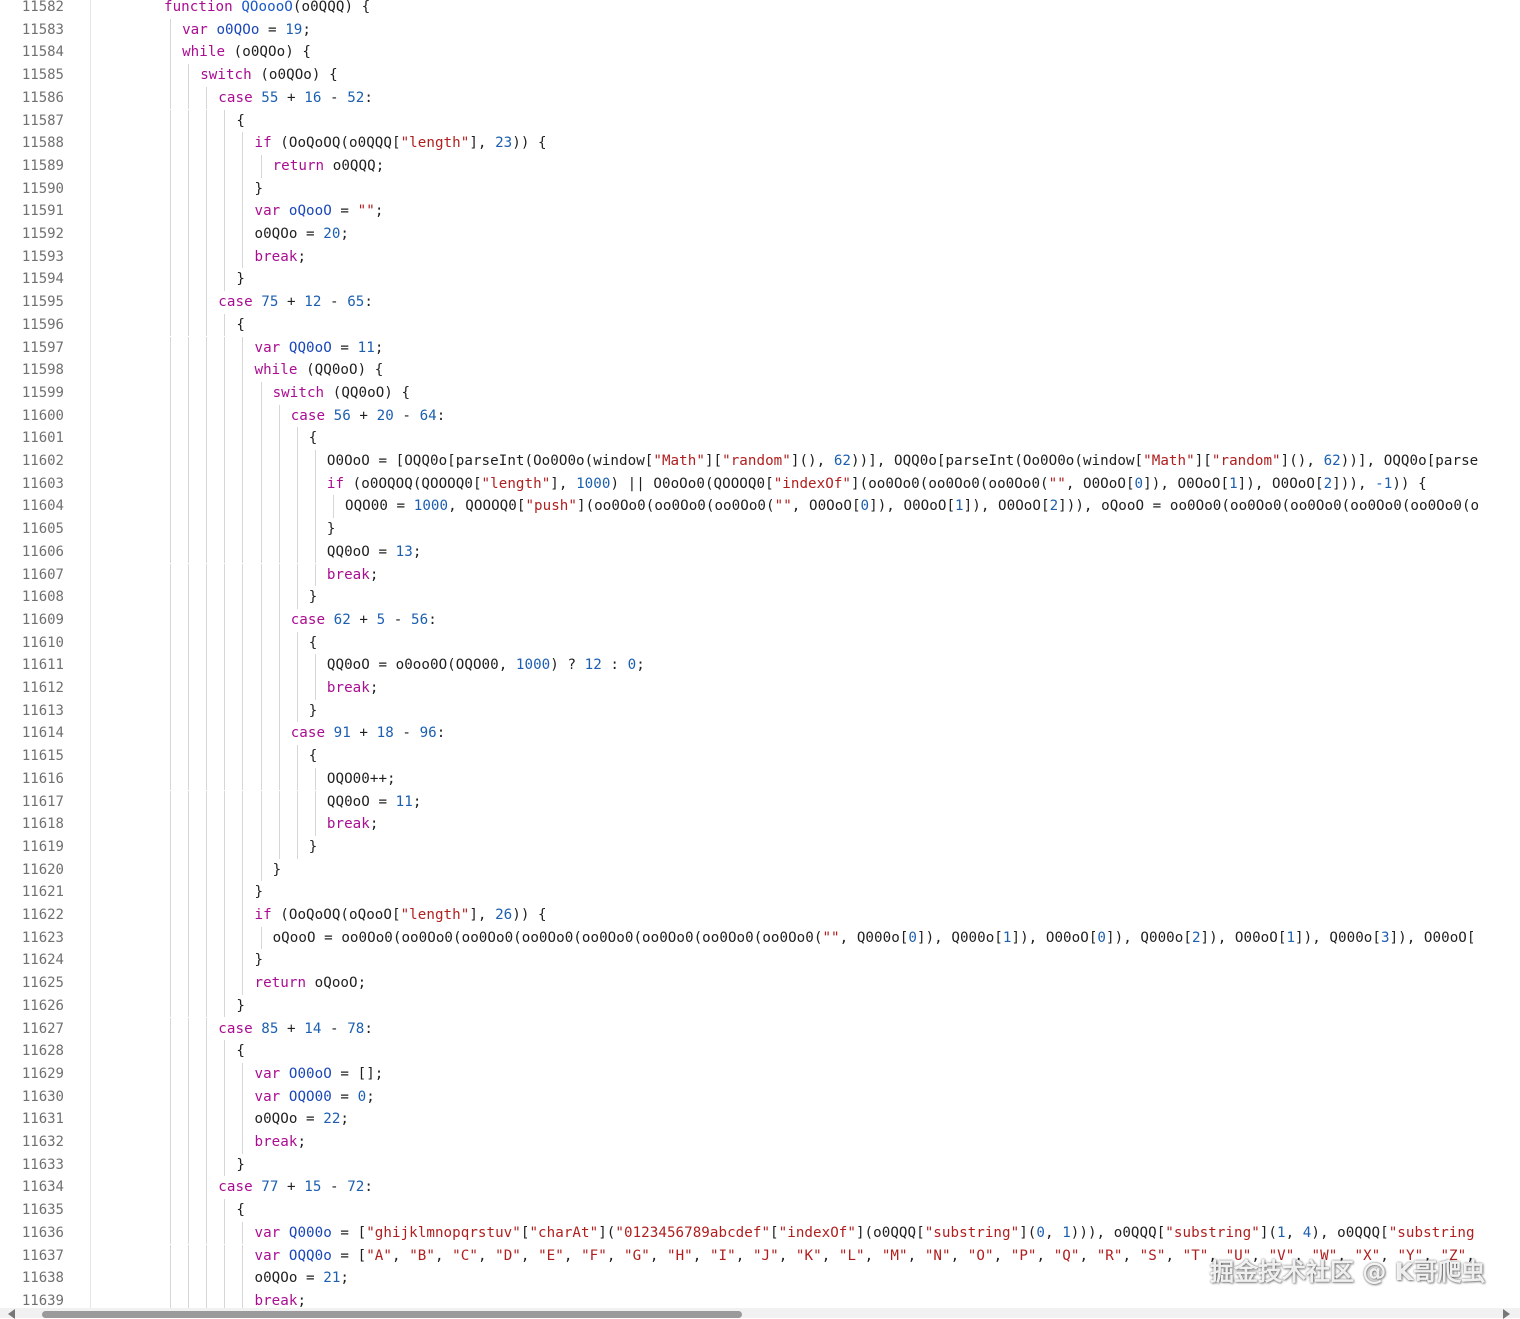 The image size is (1520, 1319). I want to click on scrollbar-thumb, so click(392, 1314).